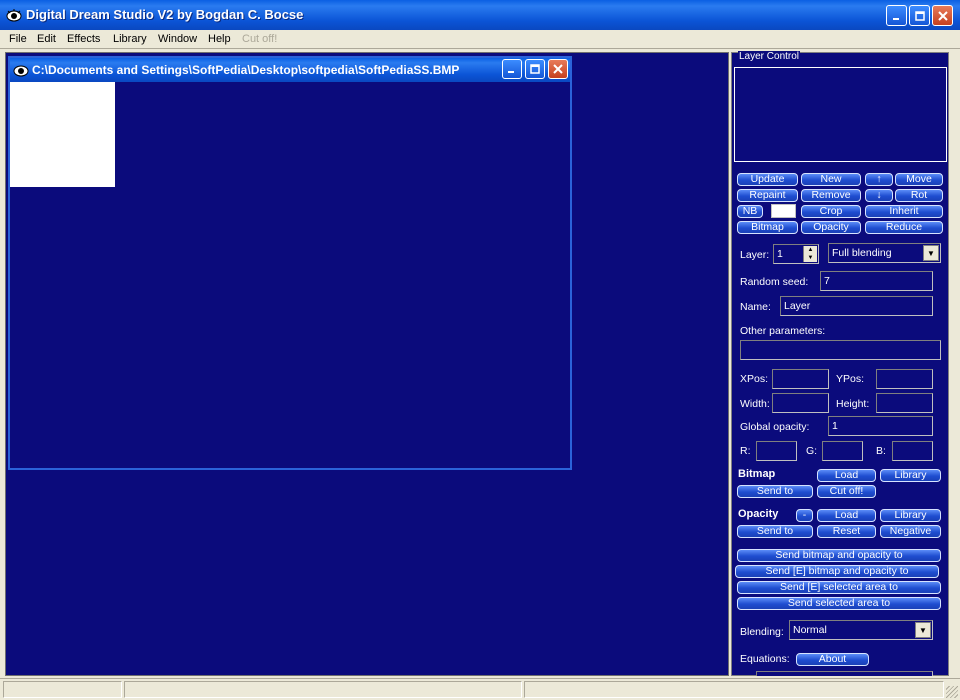  Describe the element at coordinates (904, 403) in the screenshot. I see `height-input` at that location.